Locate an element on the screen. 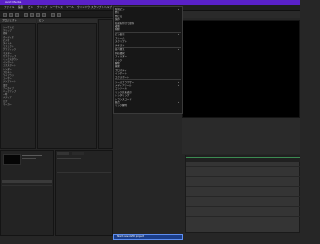  clip-thumbnail is located at coordinates (12, 159).